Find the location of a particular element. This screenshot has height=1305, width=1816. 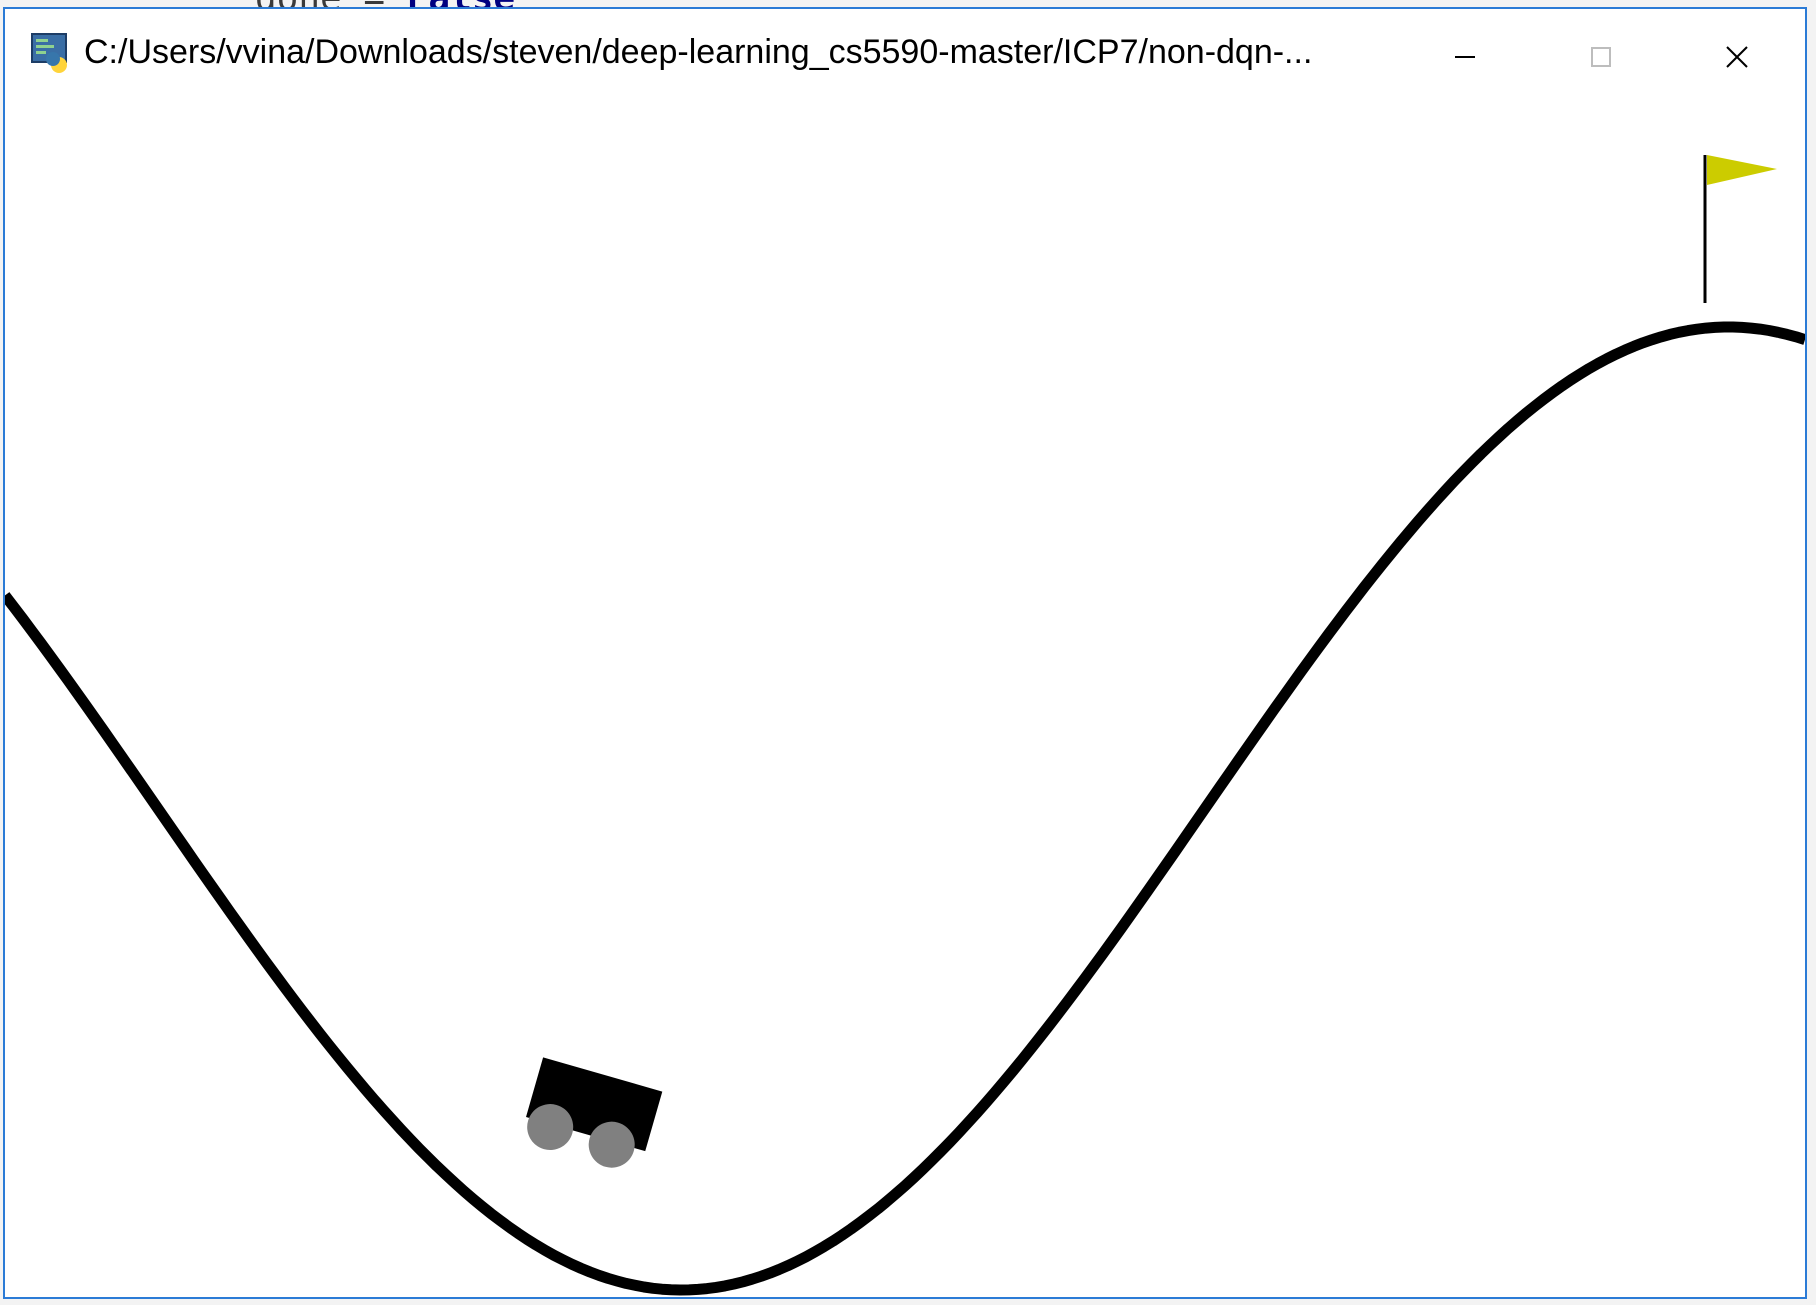

minimize-button is located at coordinates (1465, 57).